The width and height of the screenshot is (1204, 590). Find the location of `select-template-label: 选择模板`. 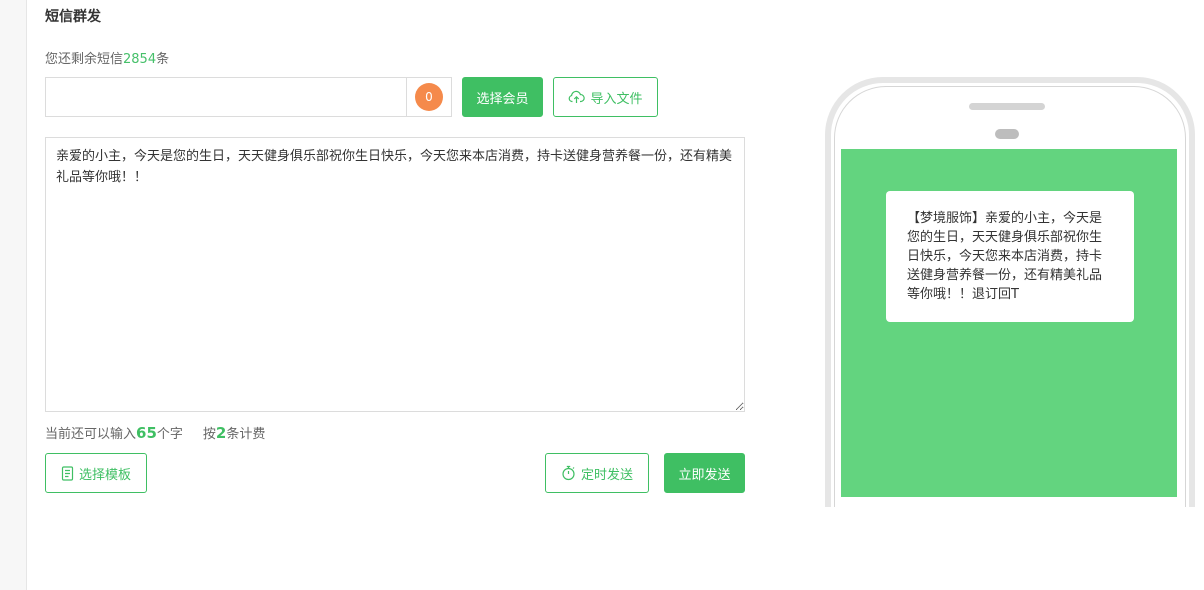

select-template-label: 选择模板 is located at coordinates (104, 475).